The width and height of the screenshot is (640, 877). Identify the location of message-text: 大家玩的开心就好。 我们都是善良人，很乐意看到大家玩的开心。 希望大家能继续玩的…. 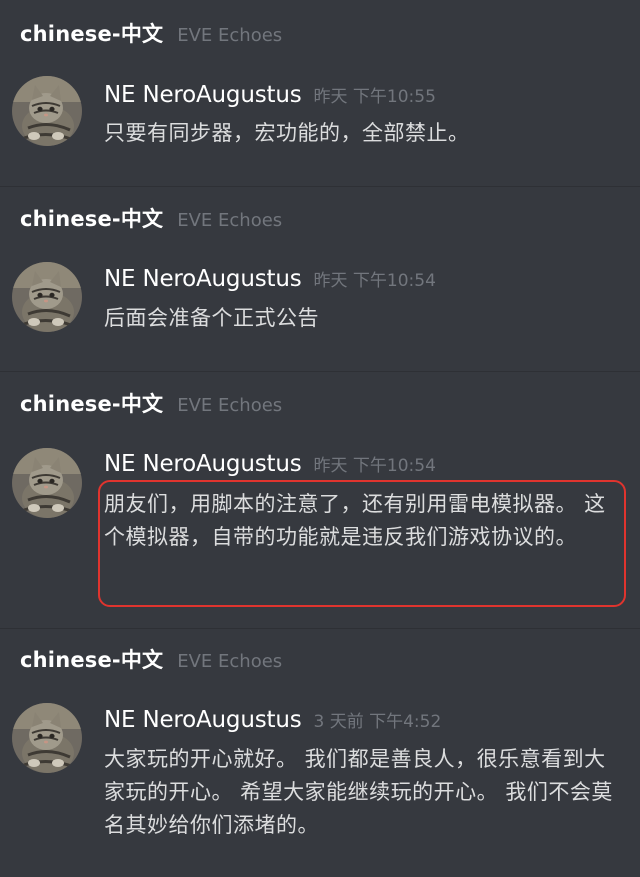
(358, 792).